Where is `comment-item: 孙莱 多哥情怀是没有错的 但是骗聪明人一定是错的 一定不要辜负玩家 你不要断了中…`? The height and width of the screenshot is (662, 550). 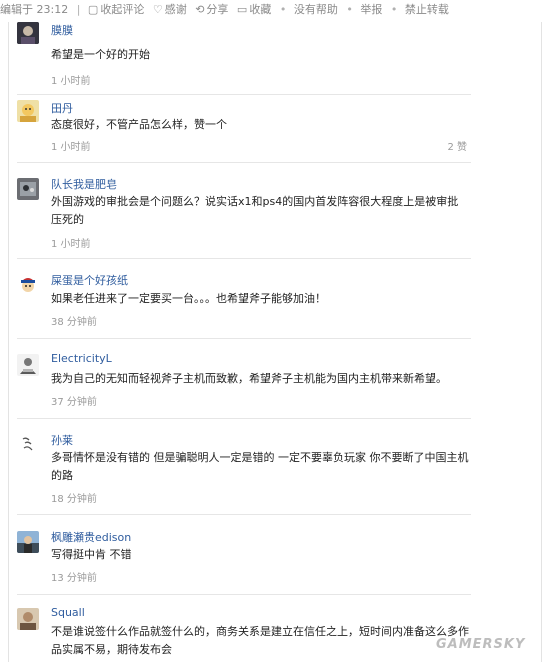
comment-item: 孙莱 多哥情怀是没有错的 但是骗聪明人一定是错的 一定不要辜负玩家 你不要断了中… is located at coordinates (275, 477).